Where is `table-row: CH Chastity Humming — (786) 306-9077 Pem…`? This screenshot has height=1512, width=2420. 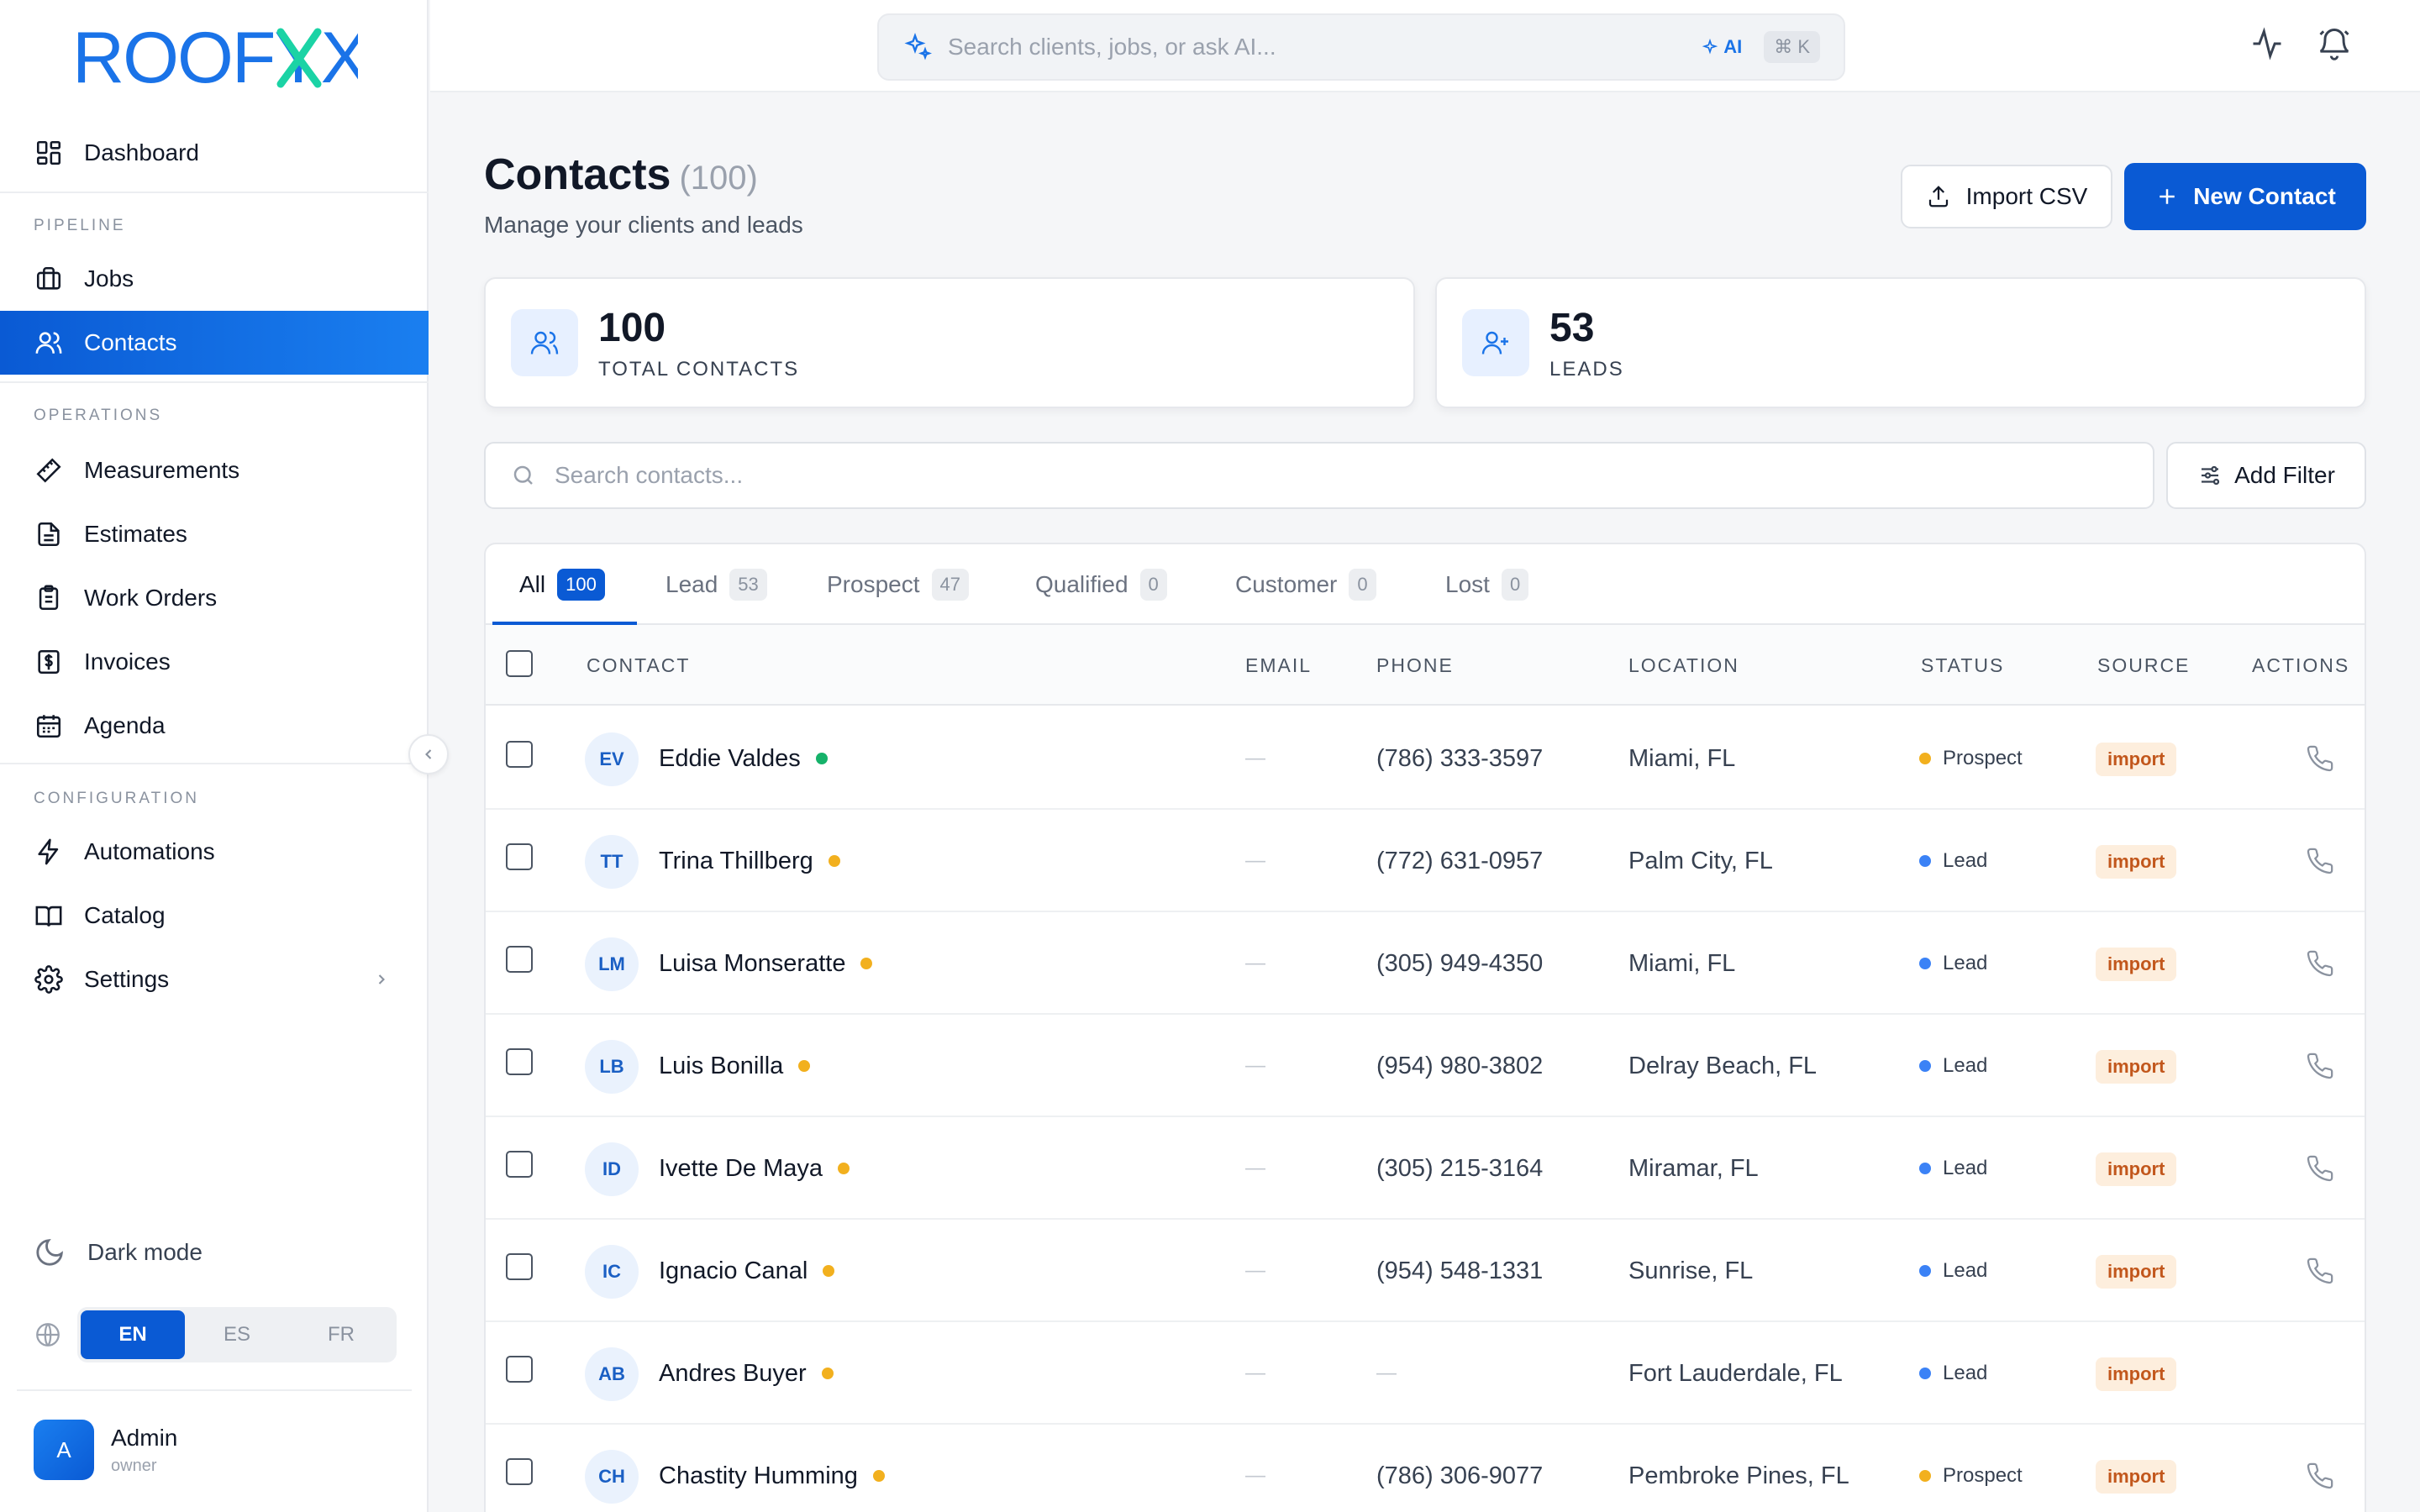 table-row: CH Chastity Humming — (786) 306-9077 Pem… is located at coordinates (1425, 1468).